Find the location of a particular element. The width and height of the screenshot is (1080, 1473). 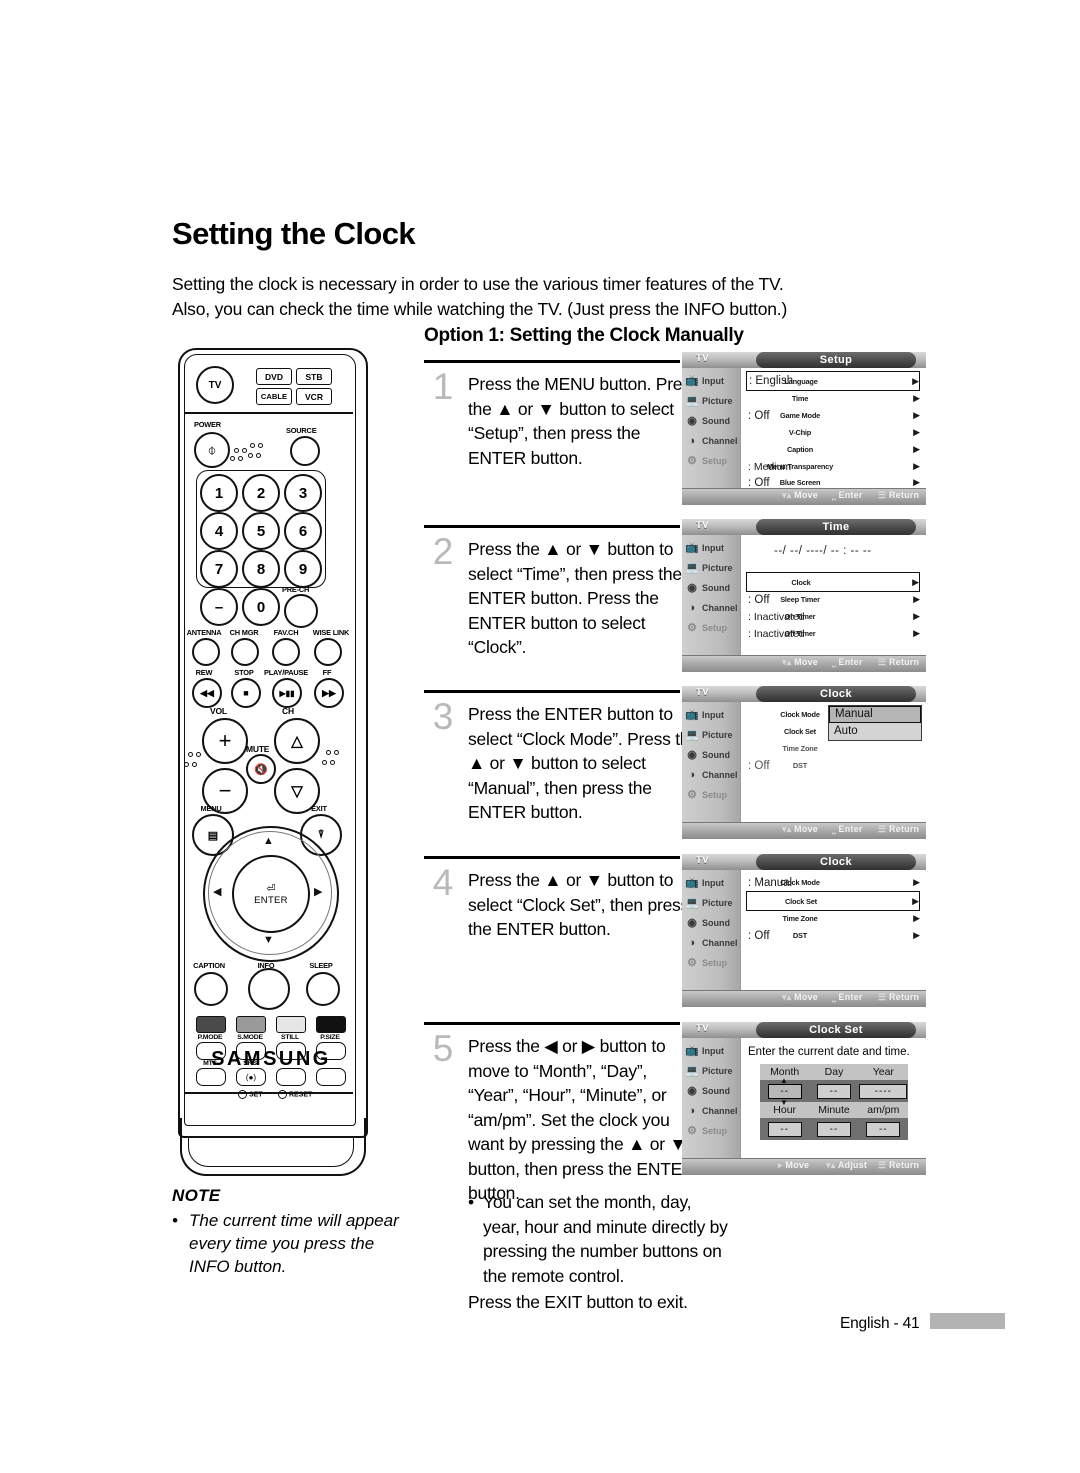

number-button-3: 3 is located at coordinates (303, 493).